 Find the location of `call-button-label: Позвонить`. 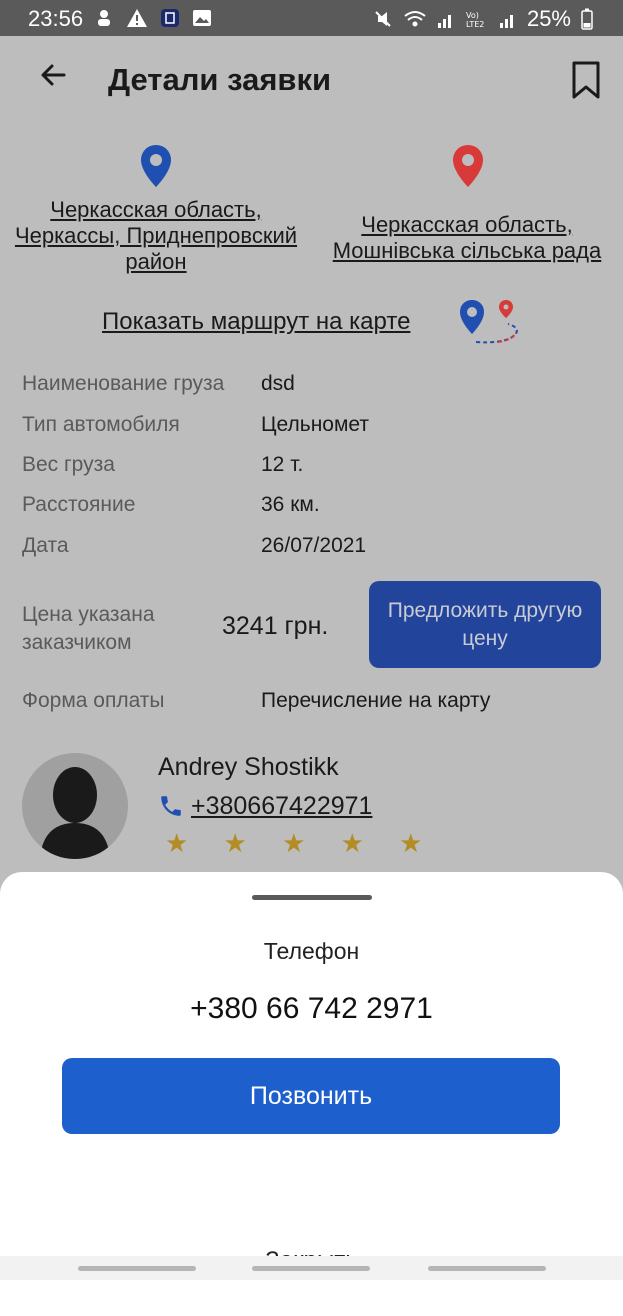

call-button-label: Позвонить is located at coordinates (311, 1095).